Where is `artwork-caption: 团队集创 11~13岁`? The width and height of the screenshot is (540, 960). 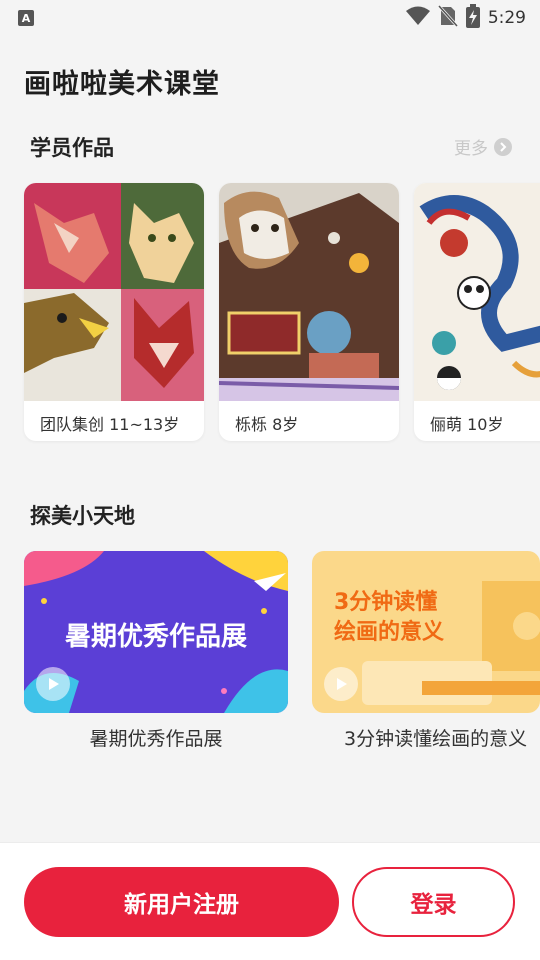
artwork-caption: 团队集创 11~13岁 is located at coordinates (110, 424).